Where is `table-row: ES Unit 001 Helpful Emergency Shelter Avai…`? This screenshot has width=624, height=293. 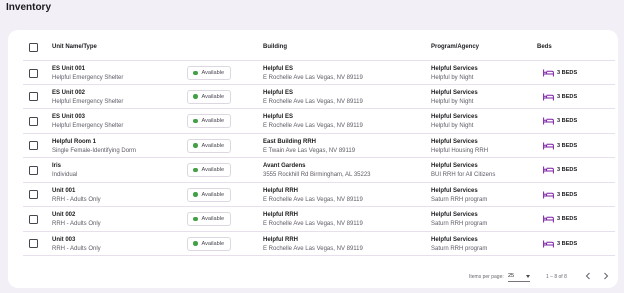
table-row: ES Unit 001 Helpful Emergency Shelter Avai… is located at coordinates (319, 72).